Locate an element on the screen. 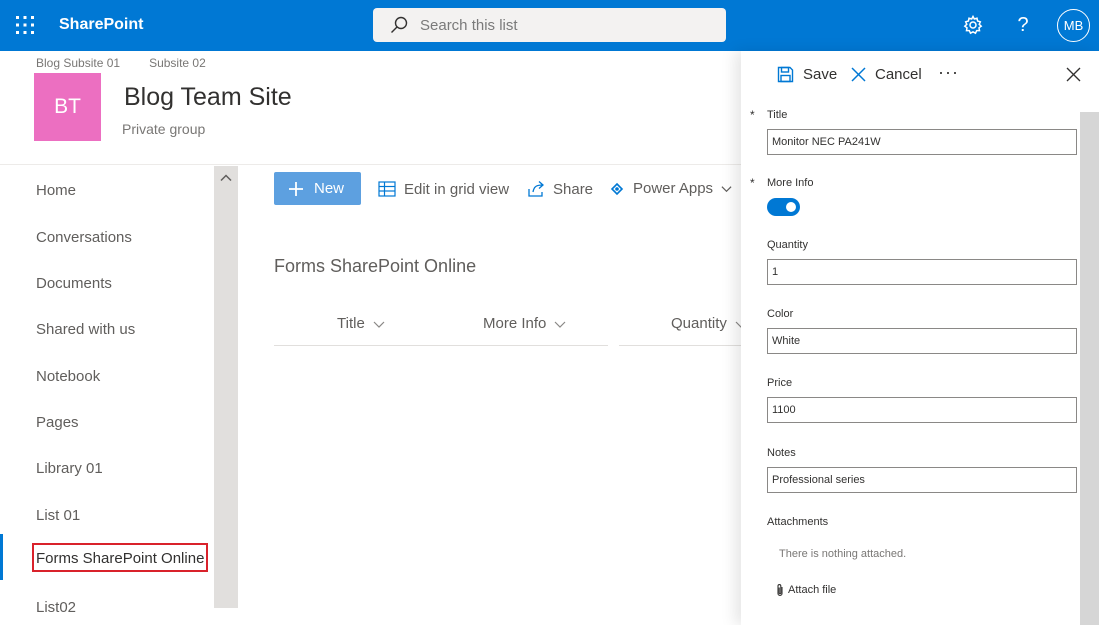 The width and height of the screenshot is (1099, 625). notes-label: Notes is located at coordinates (781, 453).